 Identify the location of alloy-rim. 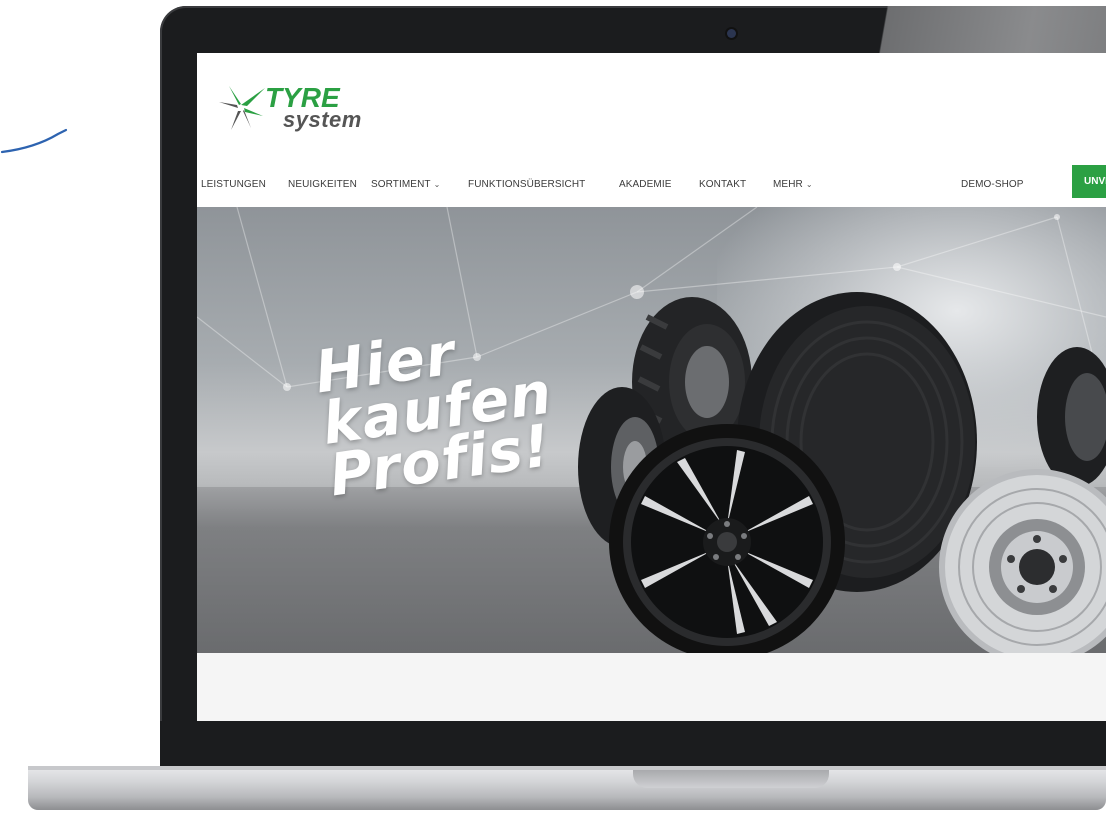
(727, 538).